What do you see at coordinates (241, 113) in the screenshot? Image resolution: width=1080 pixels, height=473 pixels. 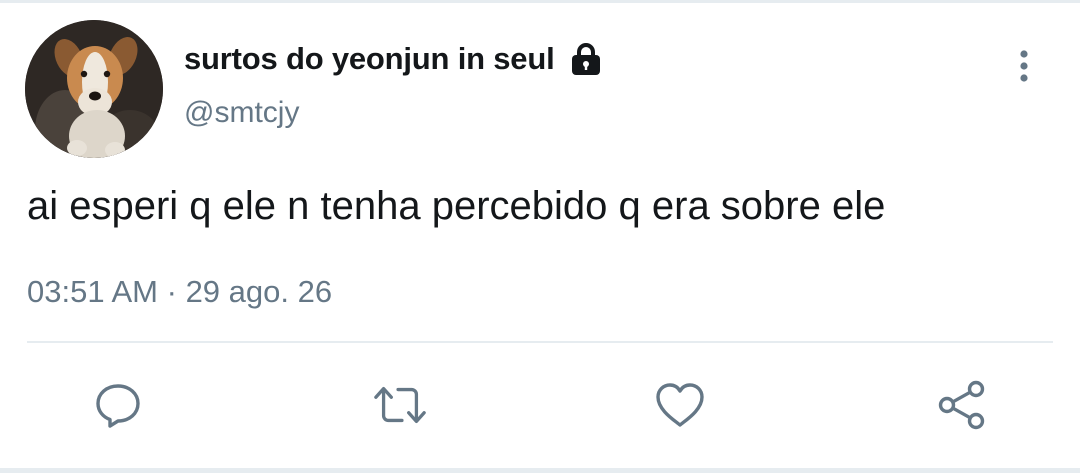 I see `handle: @smtcjy` at bounding box center [241, 113].